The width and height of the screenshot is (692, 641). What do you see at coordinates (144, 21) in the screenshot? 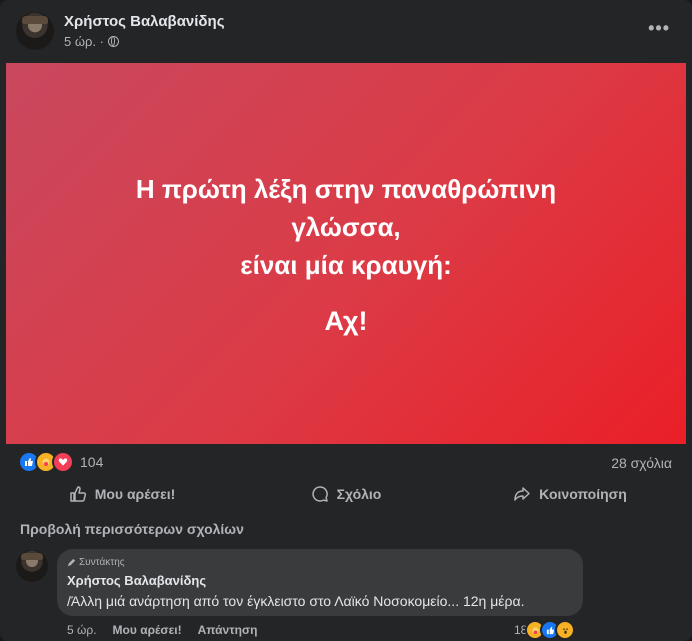
I see `author-name: Χρήστος Βαλαβανίδης` at bounding box center [144, 21].